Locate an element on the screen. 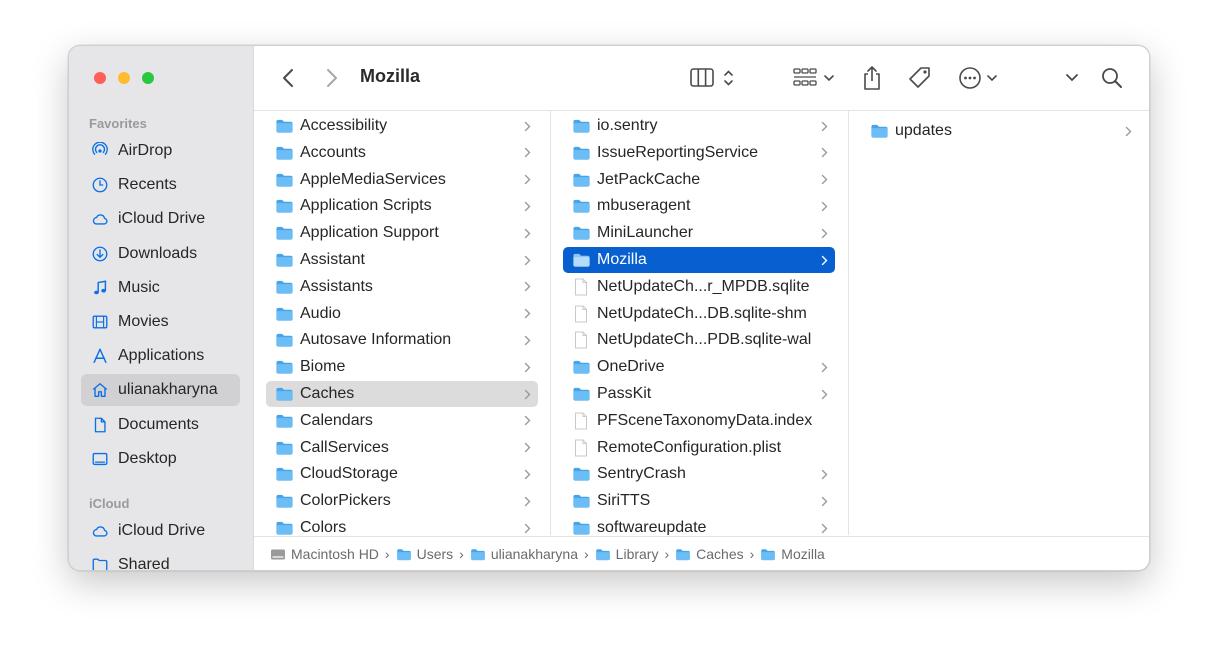 The width and height of the screenshot is (1216, 659). search-button is located at coordinates (1112, 78).